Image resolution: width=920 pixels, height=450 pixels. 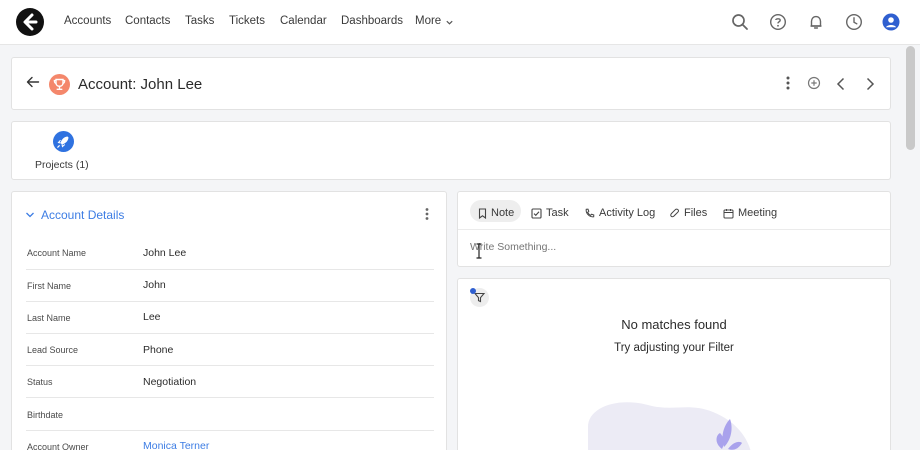 What do you see at coordinates (64, 153) in the screenshot?
I see `projects-link: Projects (1)` at bounding box center [64, 153].